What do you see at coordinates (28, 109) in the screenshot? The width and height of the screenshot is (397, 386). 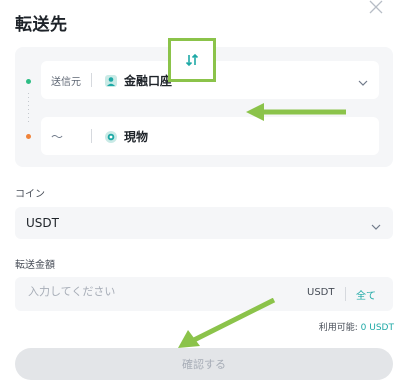 I see `connector-dots` at bounding box center [28, 109].